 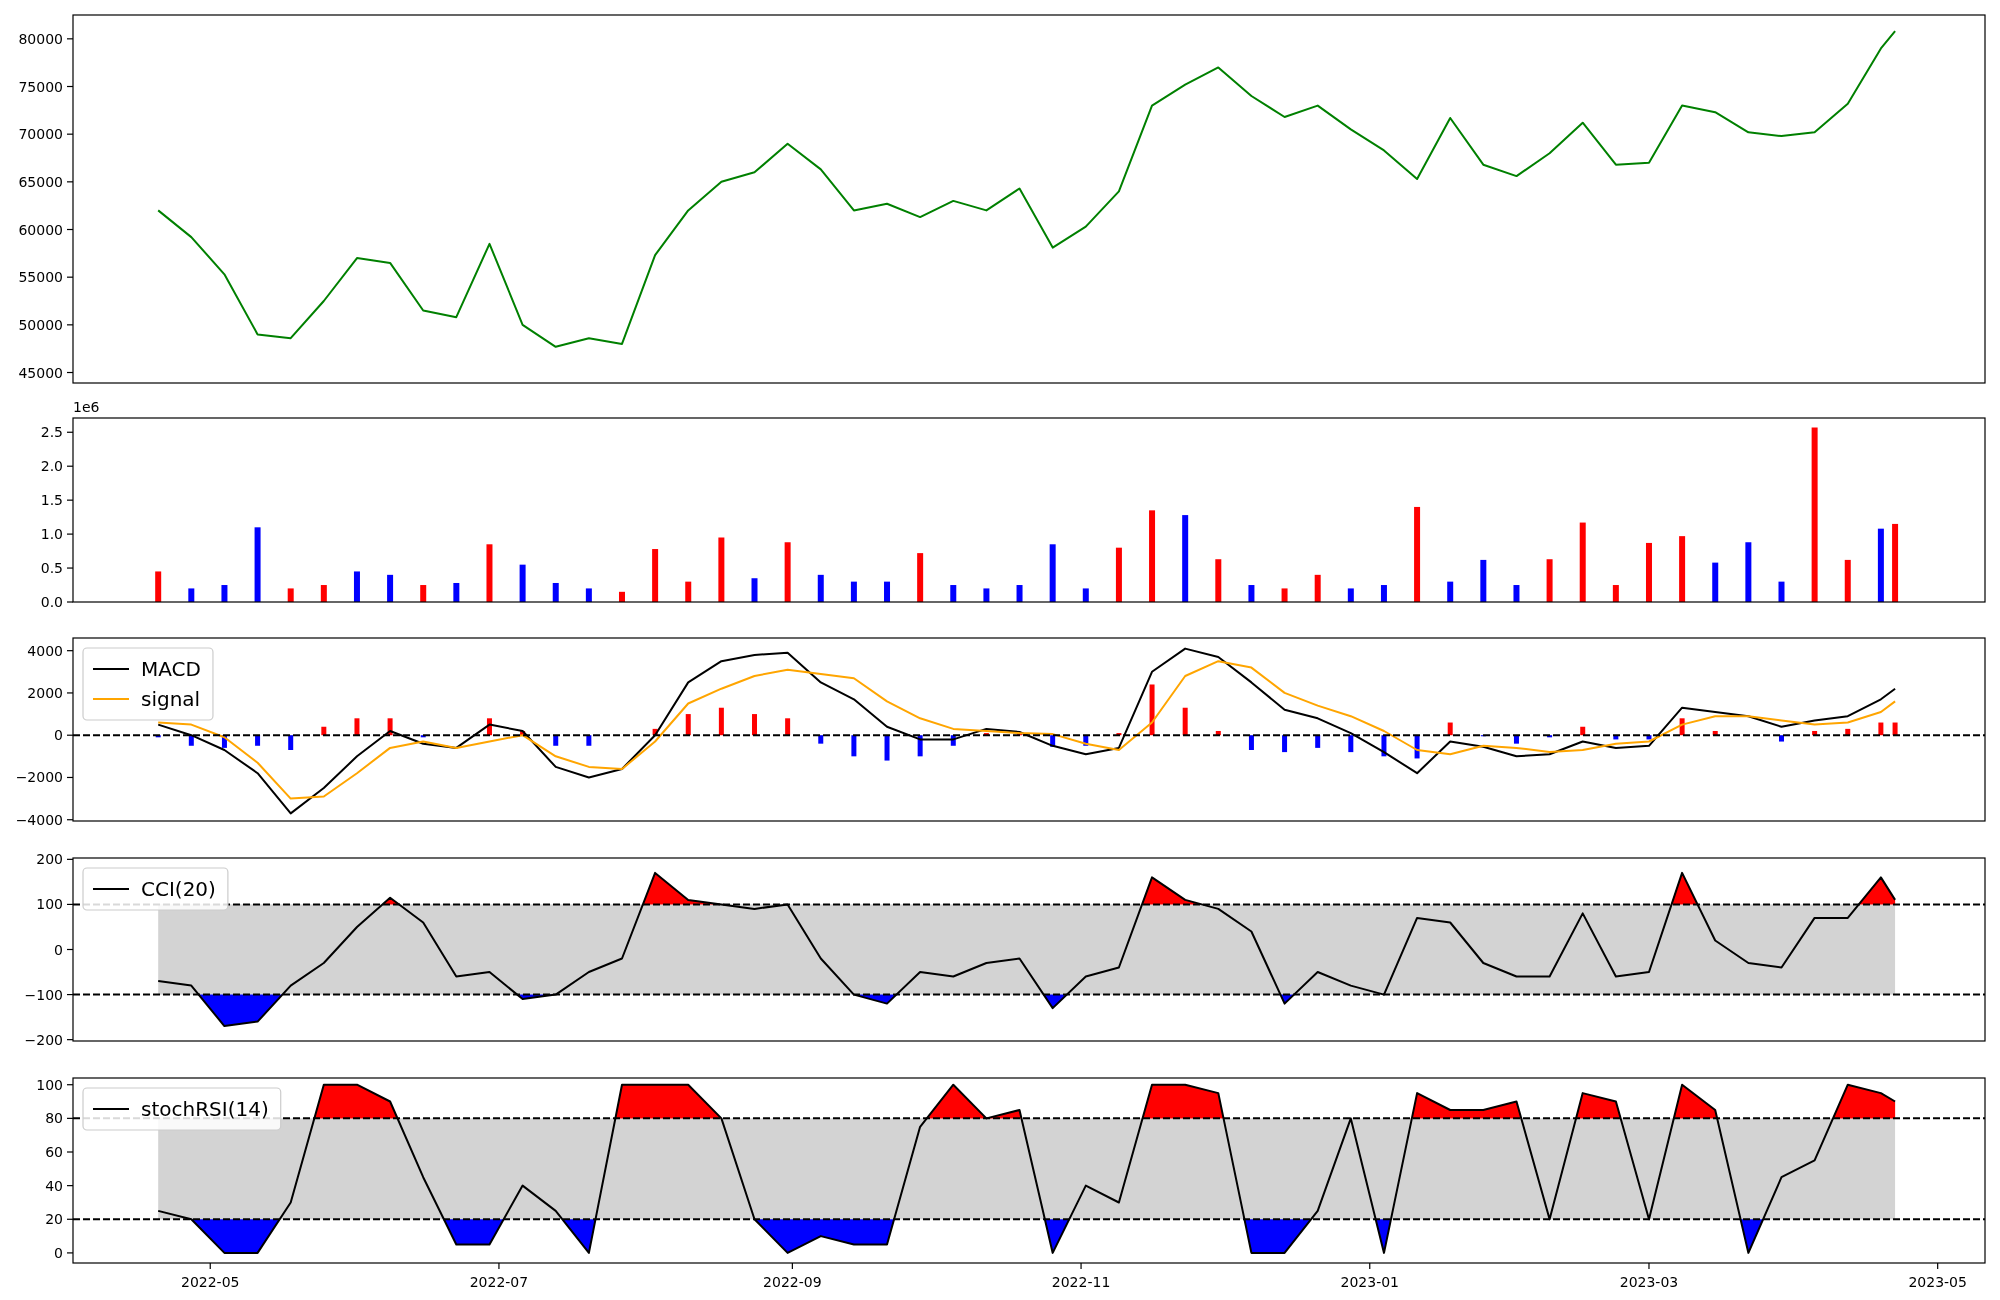 I want to click on axis-offset-label: 1e6, so click(x=86, y=407).